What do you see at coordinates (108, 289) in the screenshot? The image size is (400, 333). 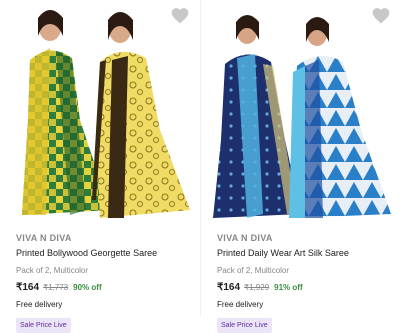 I see `price-row: ₹164 ₹1,773 90% off` at bounding box center [108, 289].